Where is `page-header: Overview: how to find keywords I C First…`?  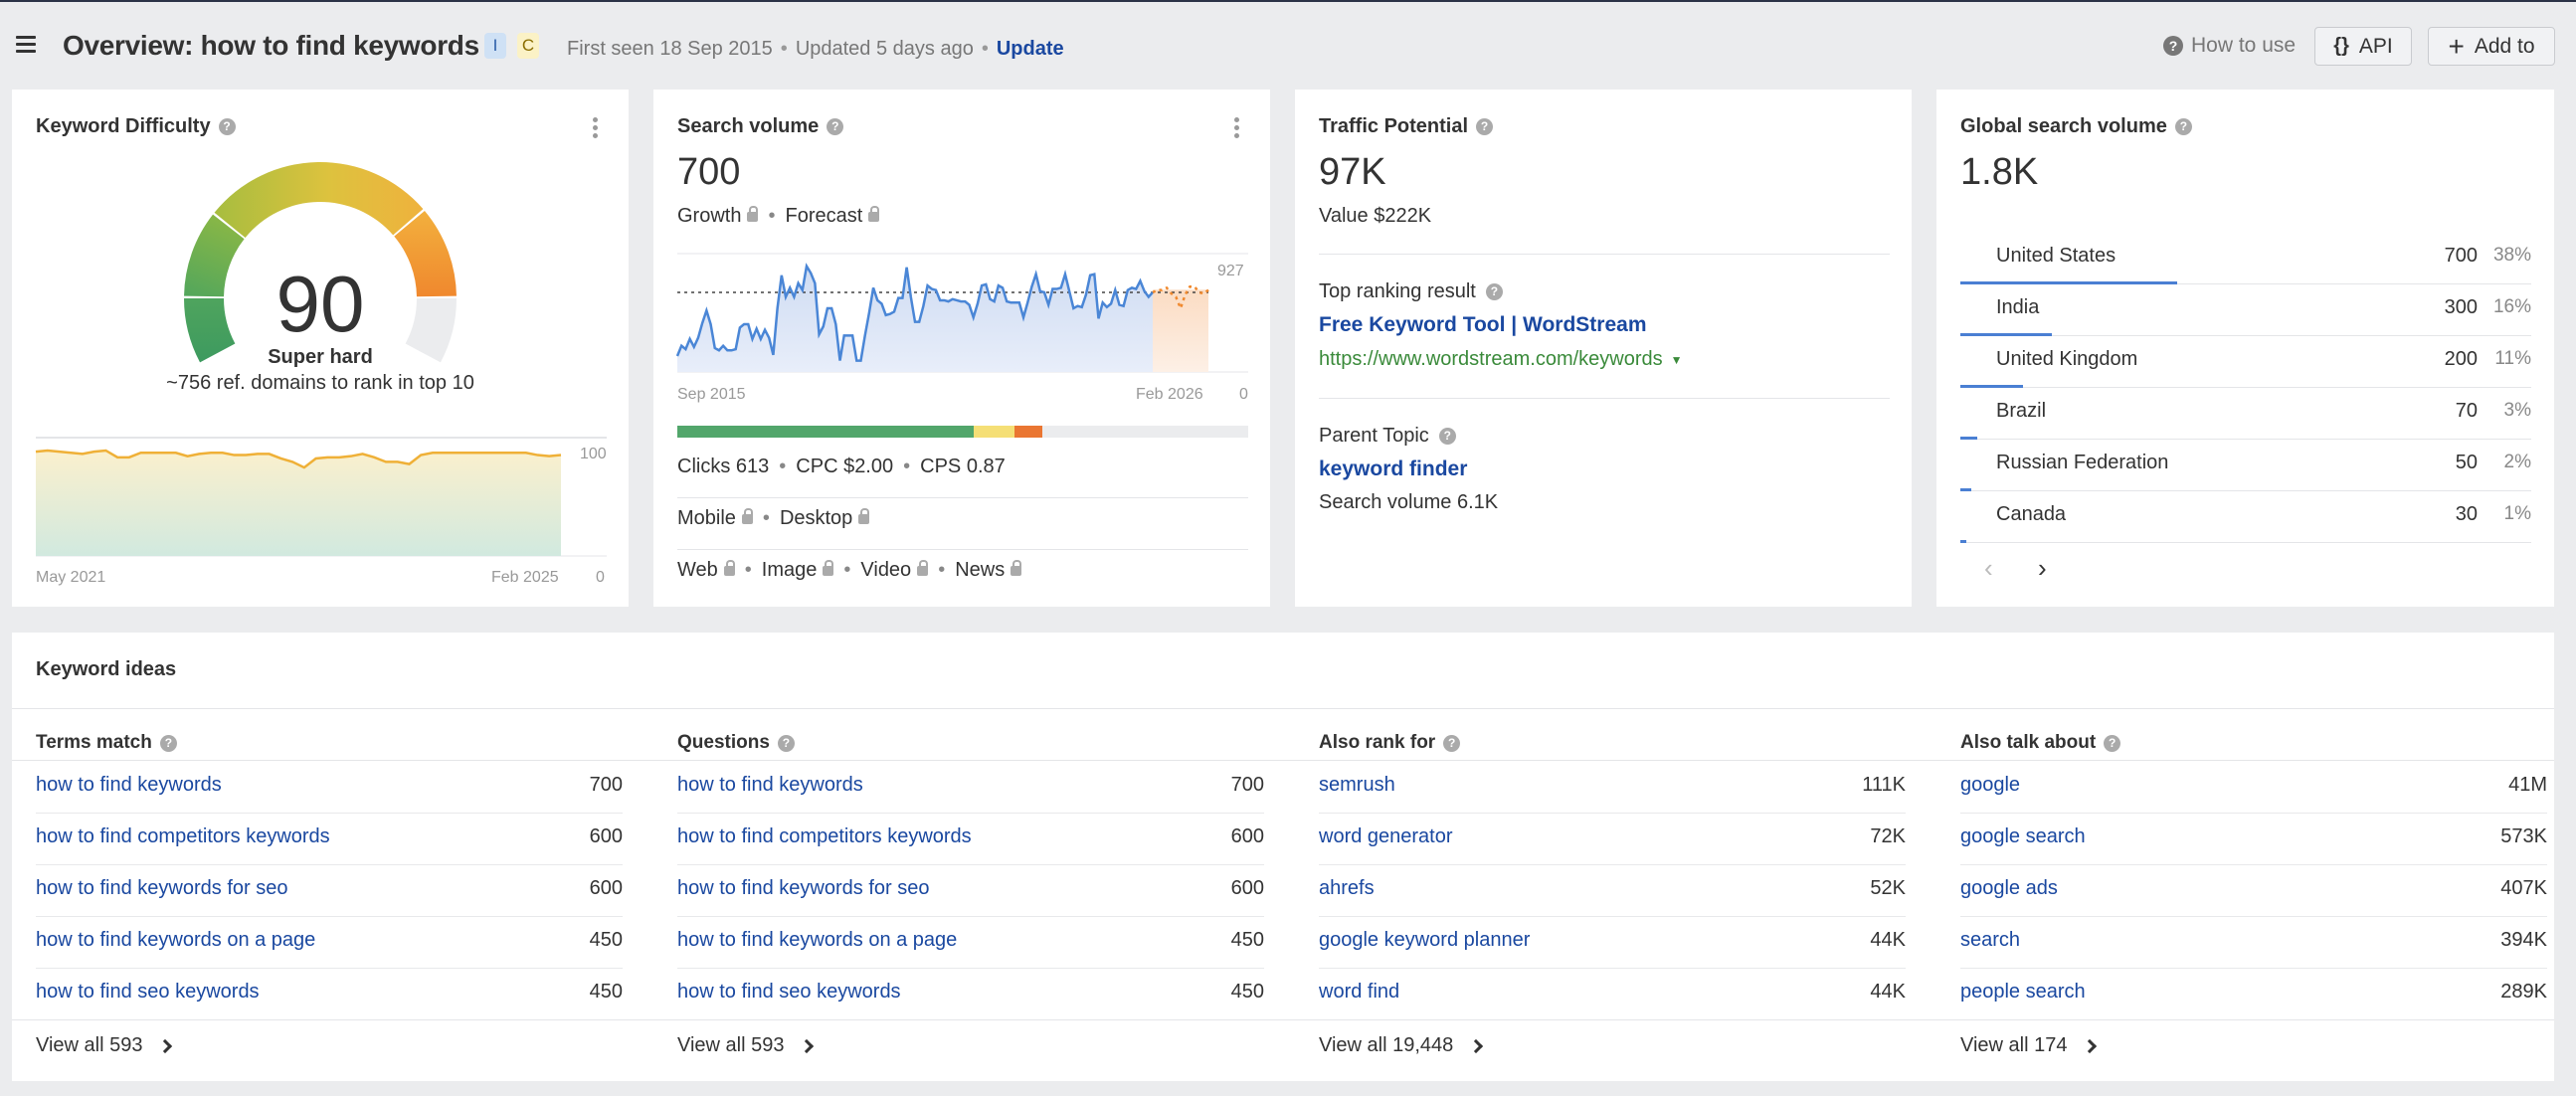
page-header: Overview: how to find keywords I C First… is located at coordinates (1288, 46).